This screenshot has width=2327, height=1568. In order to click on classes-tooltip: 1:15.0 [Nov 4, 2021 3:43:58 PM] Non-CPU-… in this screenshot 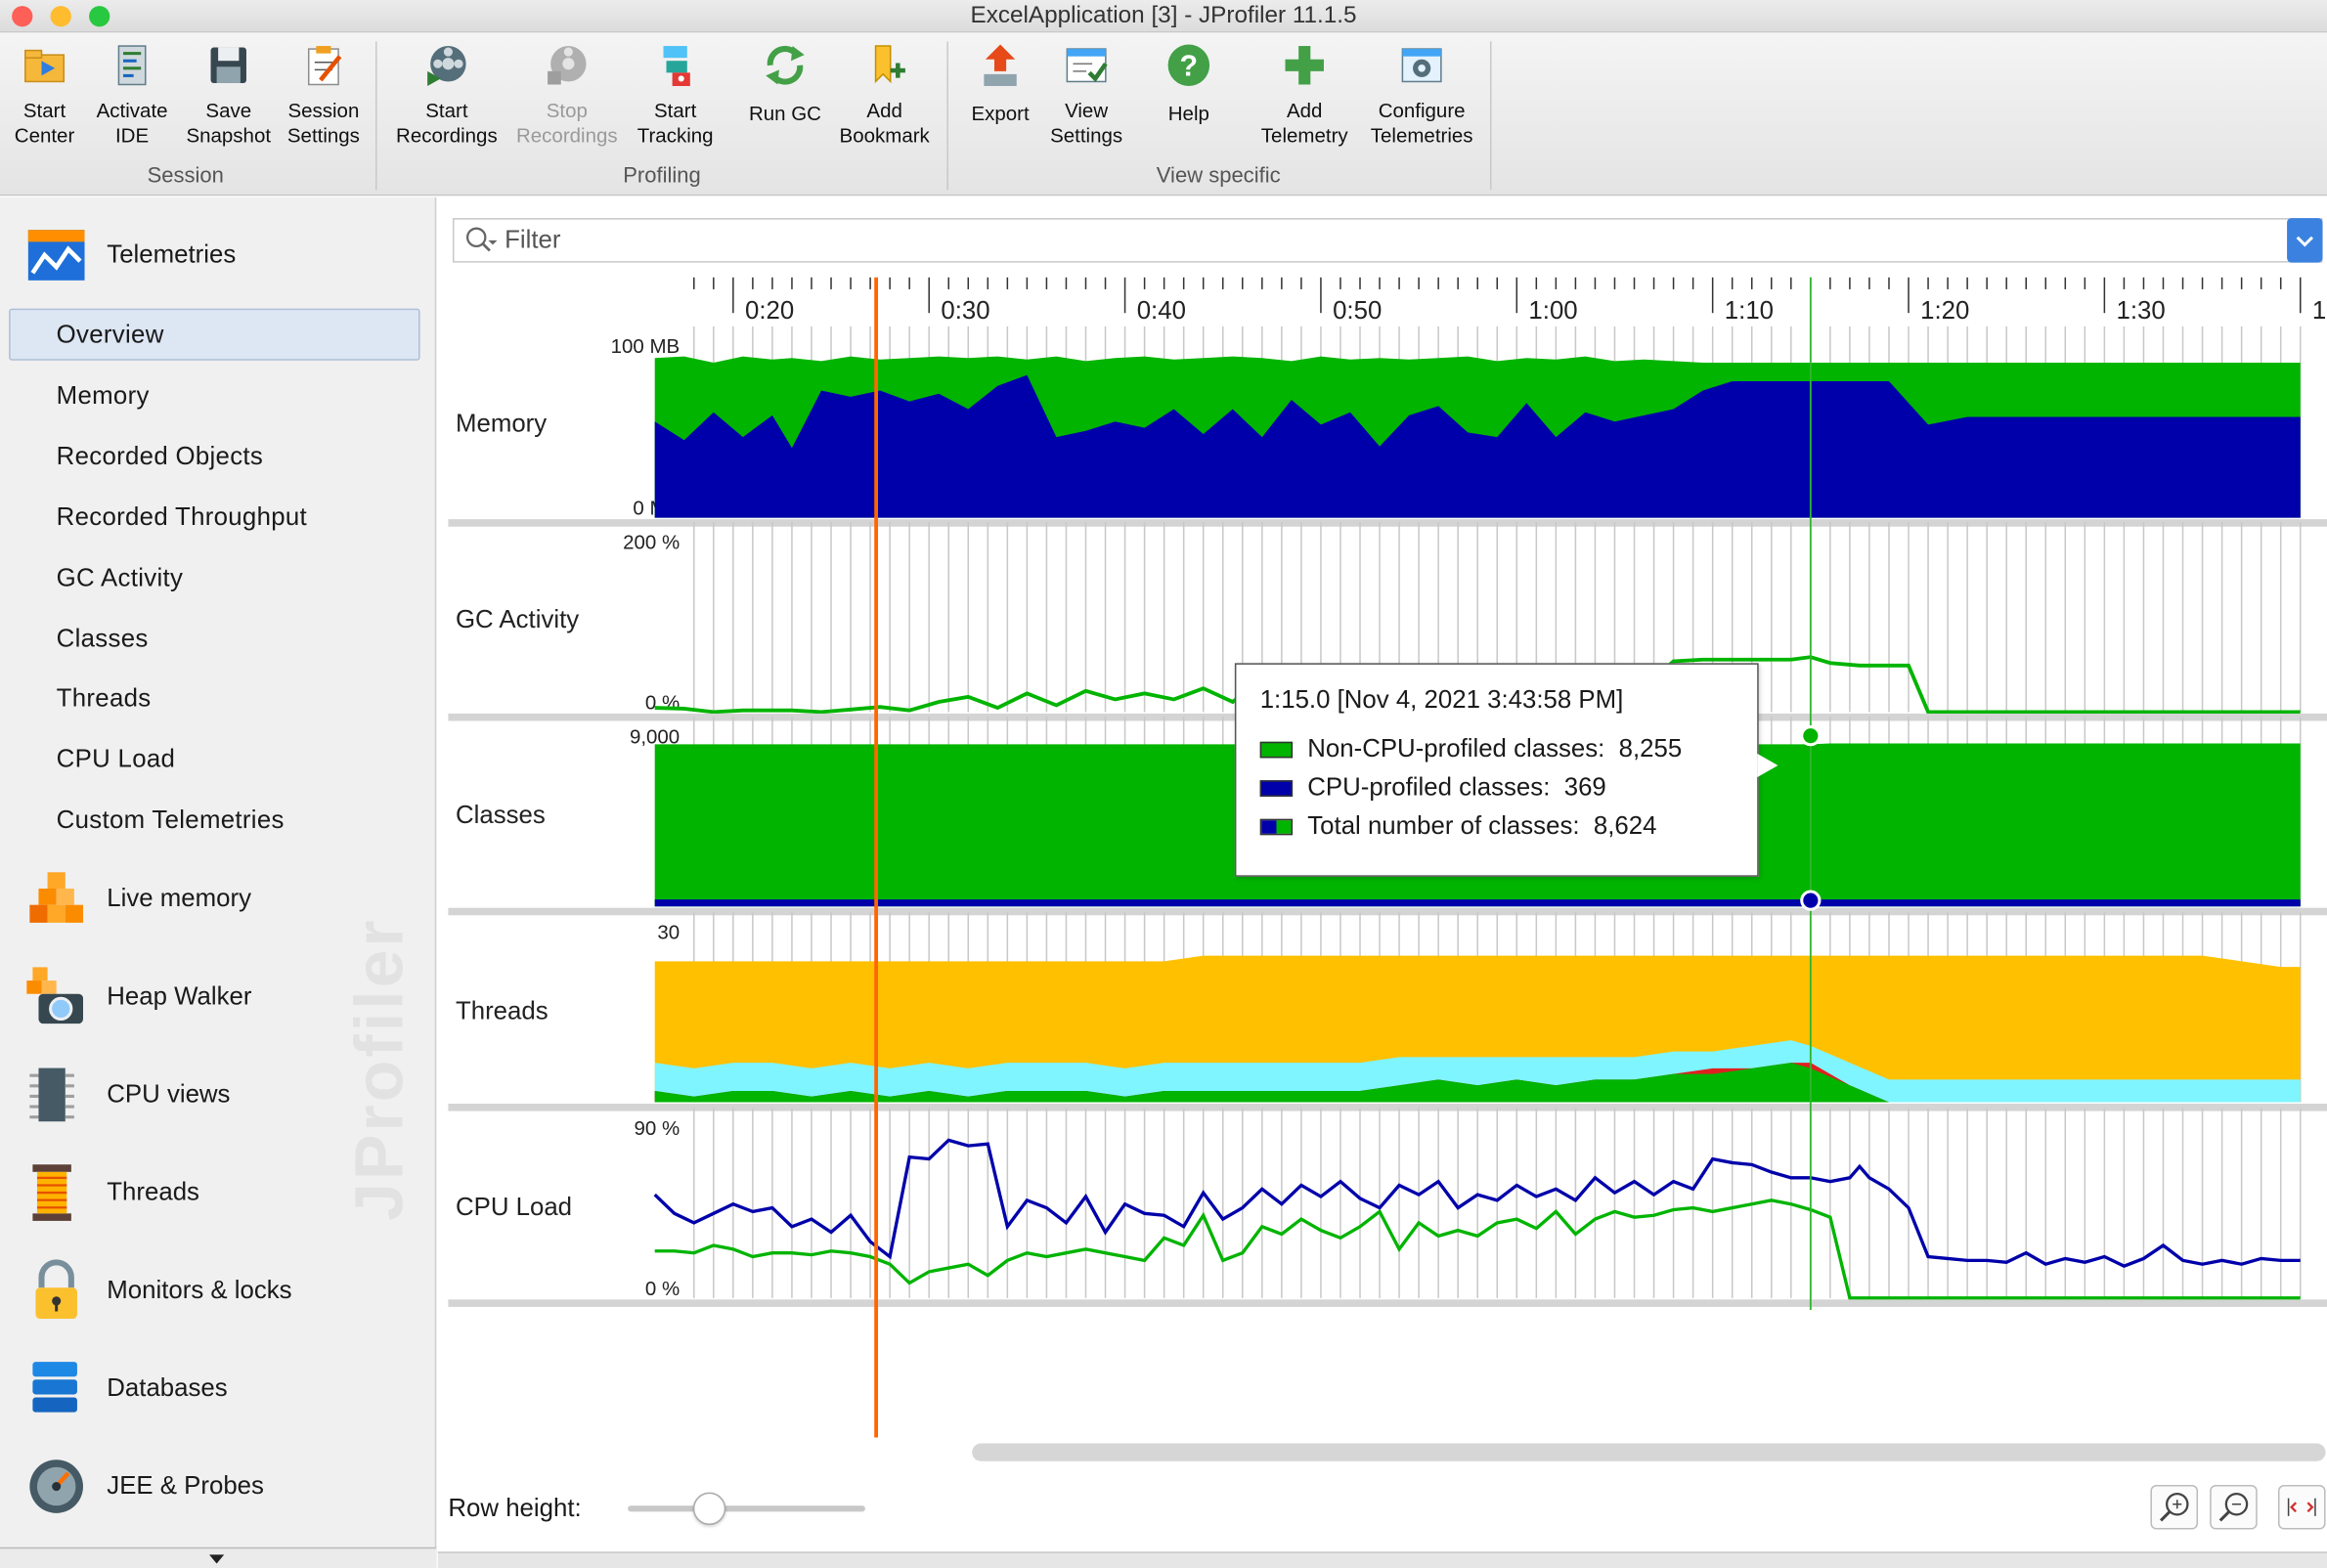, I will do `click(1506, 770)`.